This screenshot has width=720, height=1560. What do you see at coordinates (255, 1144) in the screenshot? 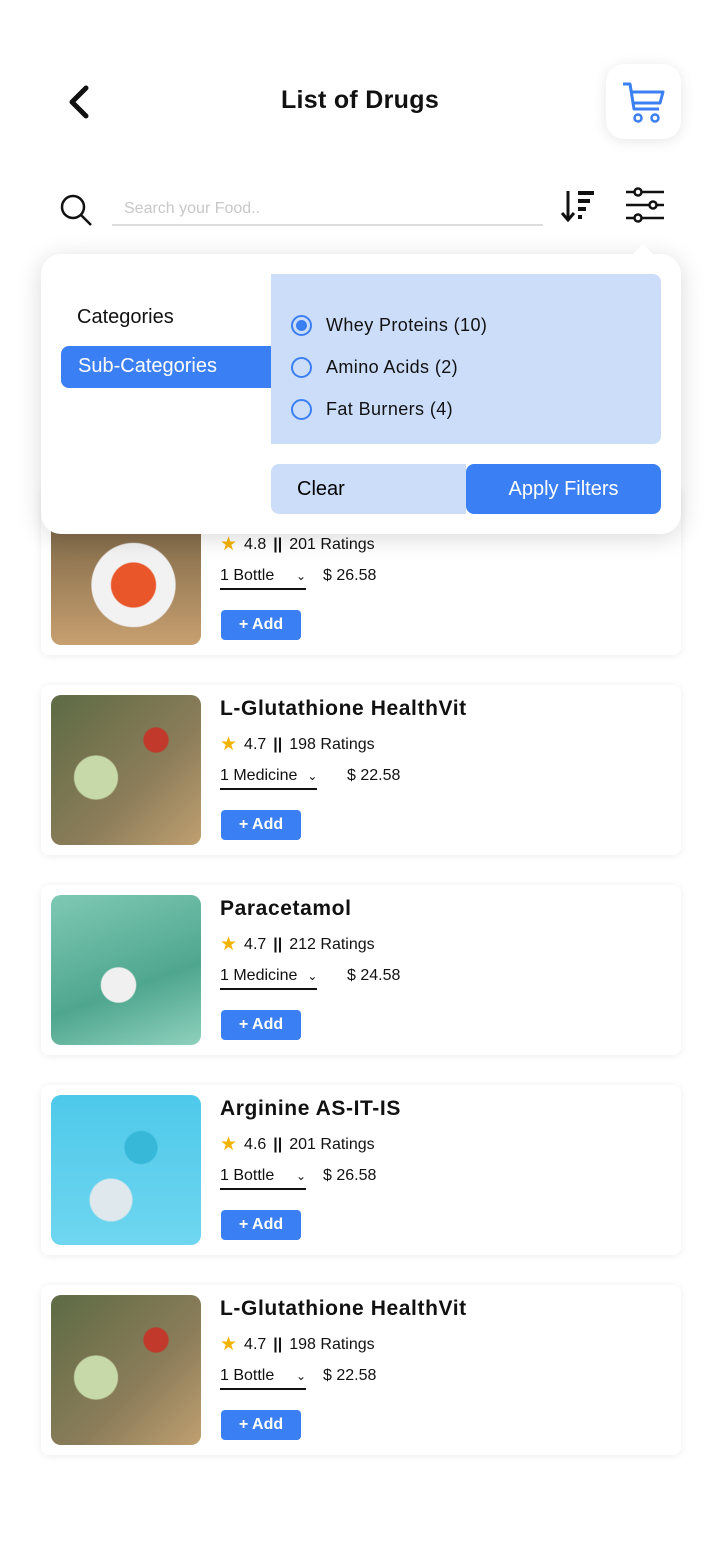
I see `rating-value: 4.6` at bounding box center [255, 1144].